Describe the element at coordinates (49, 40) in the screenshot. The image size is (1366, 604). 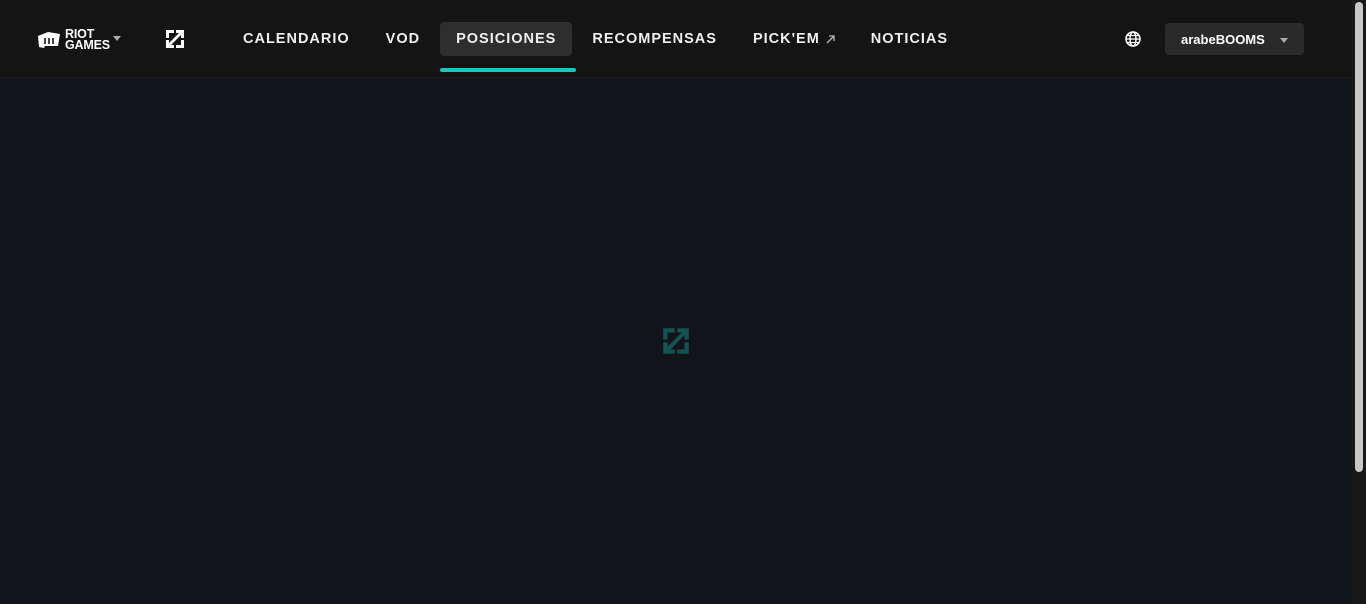
I see `riot-fist-icon` at that location.